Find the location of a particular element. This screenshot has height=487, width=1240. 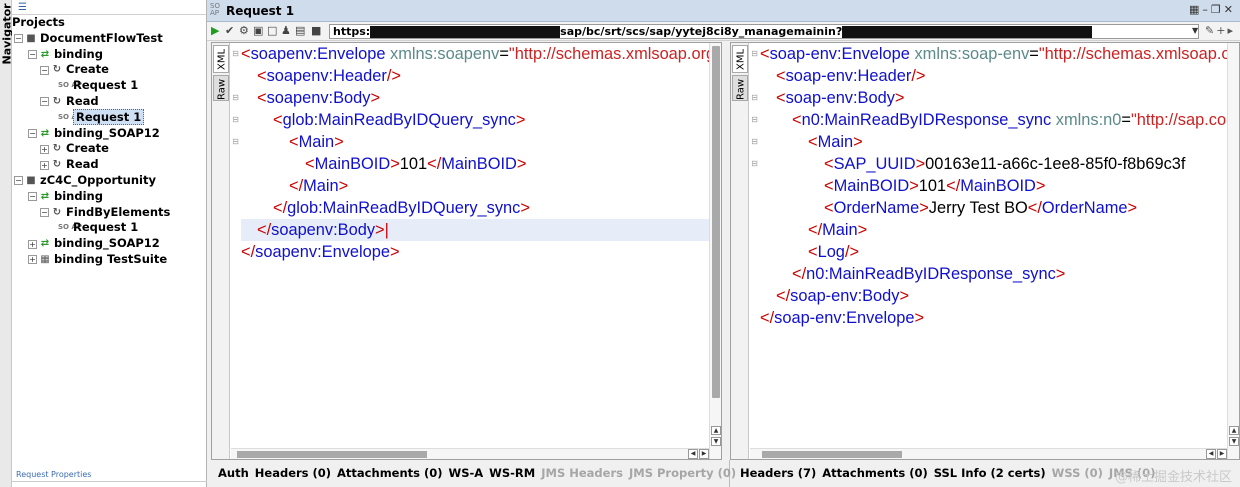

tree-node: + ↻ Read is located at coordinates (109, 165).